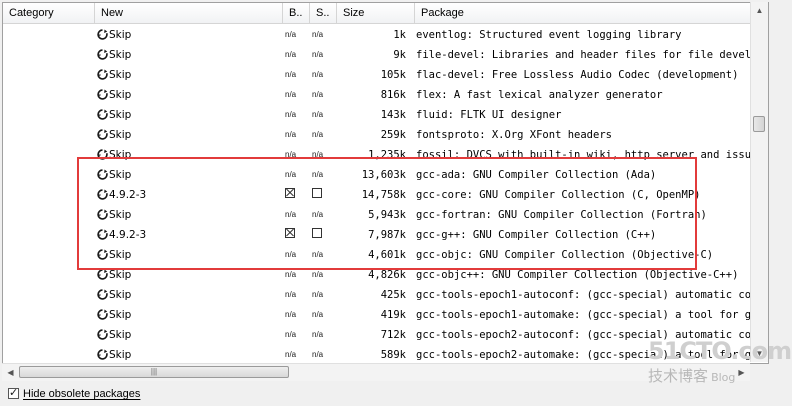 The height and width of the screenshot is (406, 792). I want to click on package-cell: fontsproto: X.Org XFont headers, so click(514, 135).